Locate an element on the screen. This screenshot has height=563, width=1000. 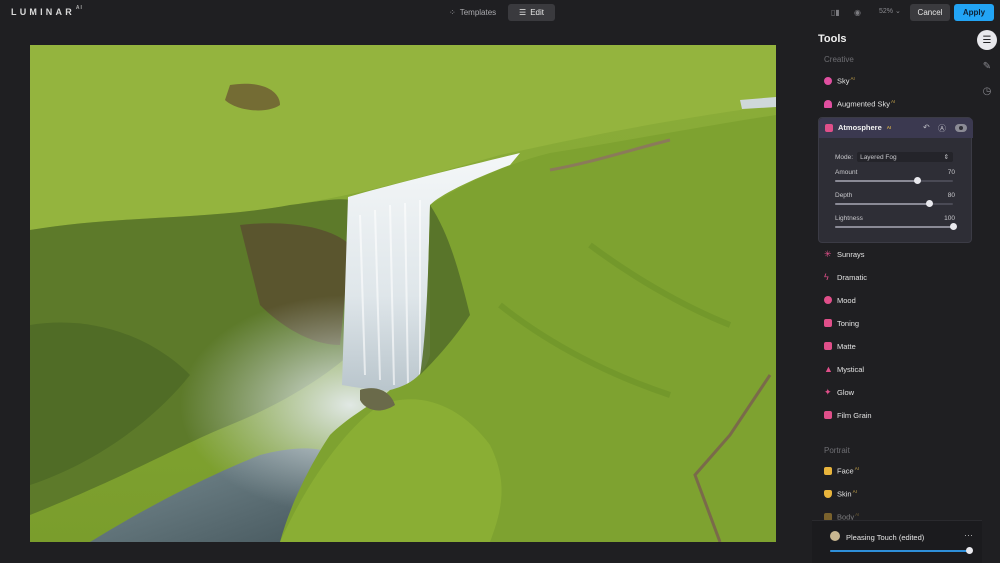
preset-amount-fill is located at coordinates (900, 551).